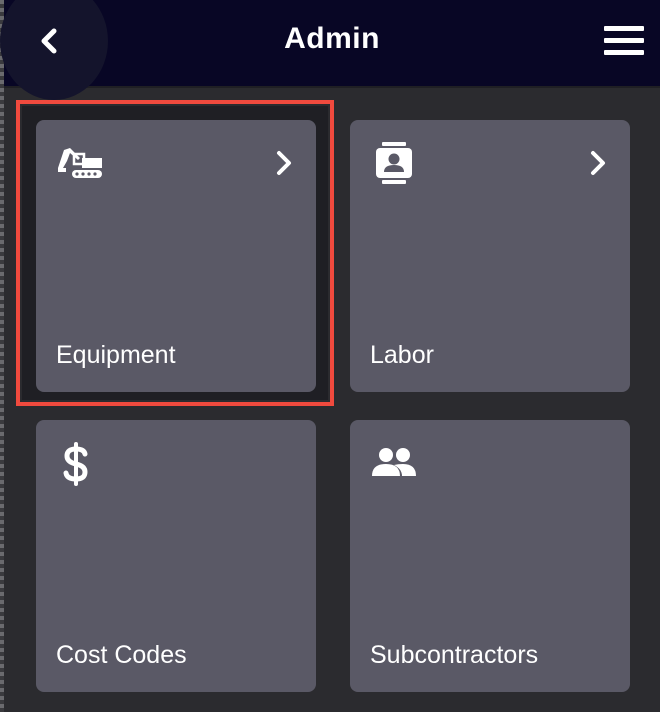 This screenshot has width=660, height=712. Describe the element at coordinates (332, 38) in the screenshot. I see `page-title: Admin` at that location.